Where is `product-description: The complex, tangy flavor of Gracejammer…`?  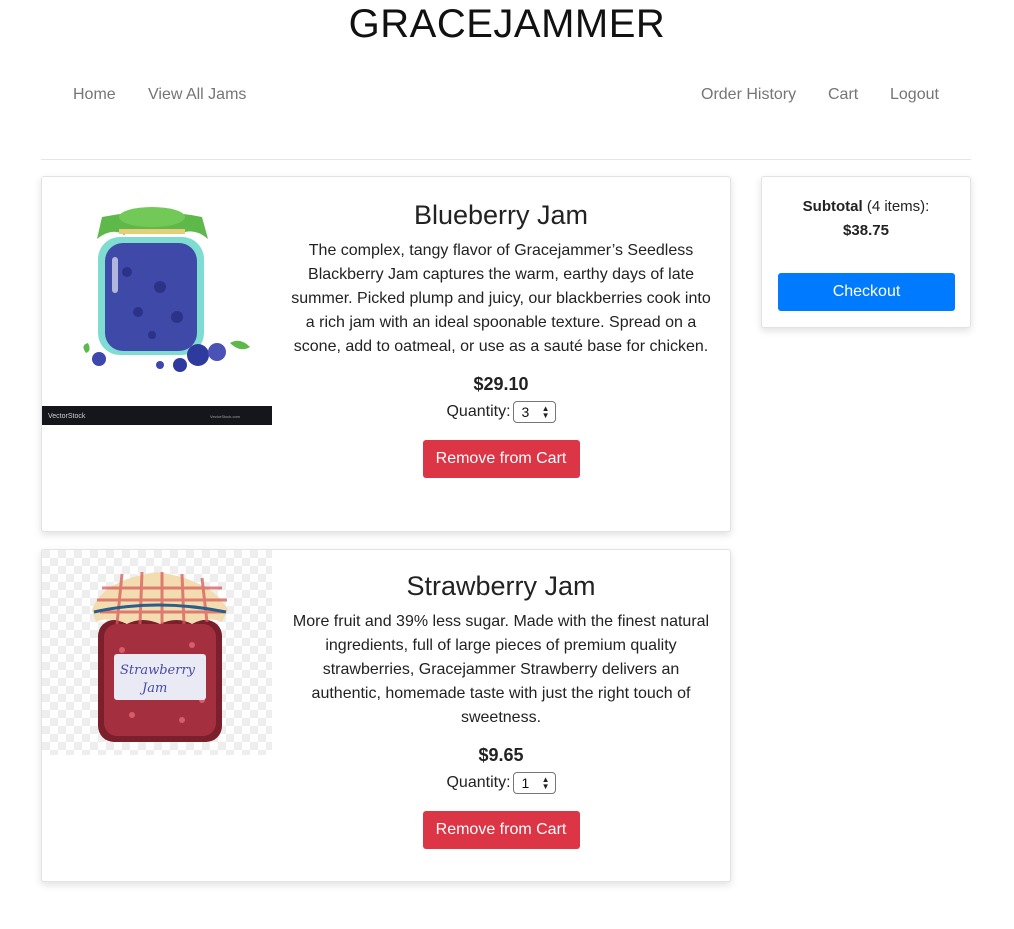
product-description: The complex, tangy flavor of Gracejammer… is located at coordinates (501, 298).